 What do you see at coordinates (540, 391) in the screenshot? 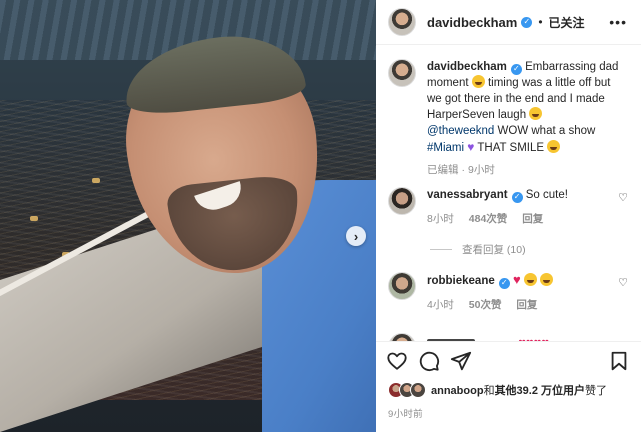
I see `likes-others-count: 其他39.2 万位用户` at bounding box center [540, 391].